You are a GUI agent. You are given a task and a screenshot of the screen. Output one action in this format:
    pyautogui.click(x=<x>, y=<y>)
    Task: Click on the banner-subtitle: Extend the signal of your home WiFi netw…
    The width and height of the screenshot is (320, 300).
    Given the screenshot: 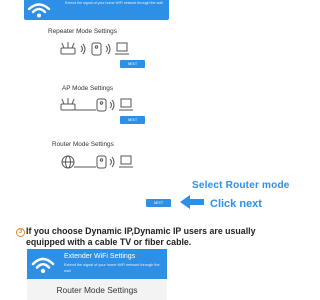 What is the action you would take?
    pyautogui.click(x=114, y=3)
    